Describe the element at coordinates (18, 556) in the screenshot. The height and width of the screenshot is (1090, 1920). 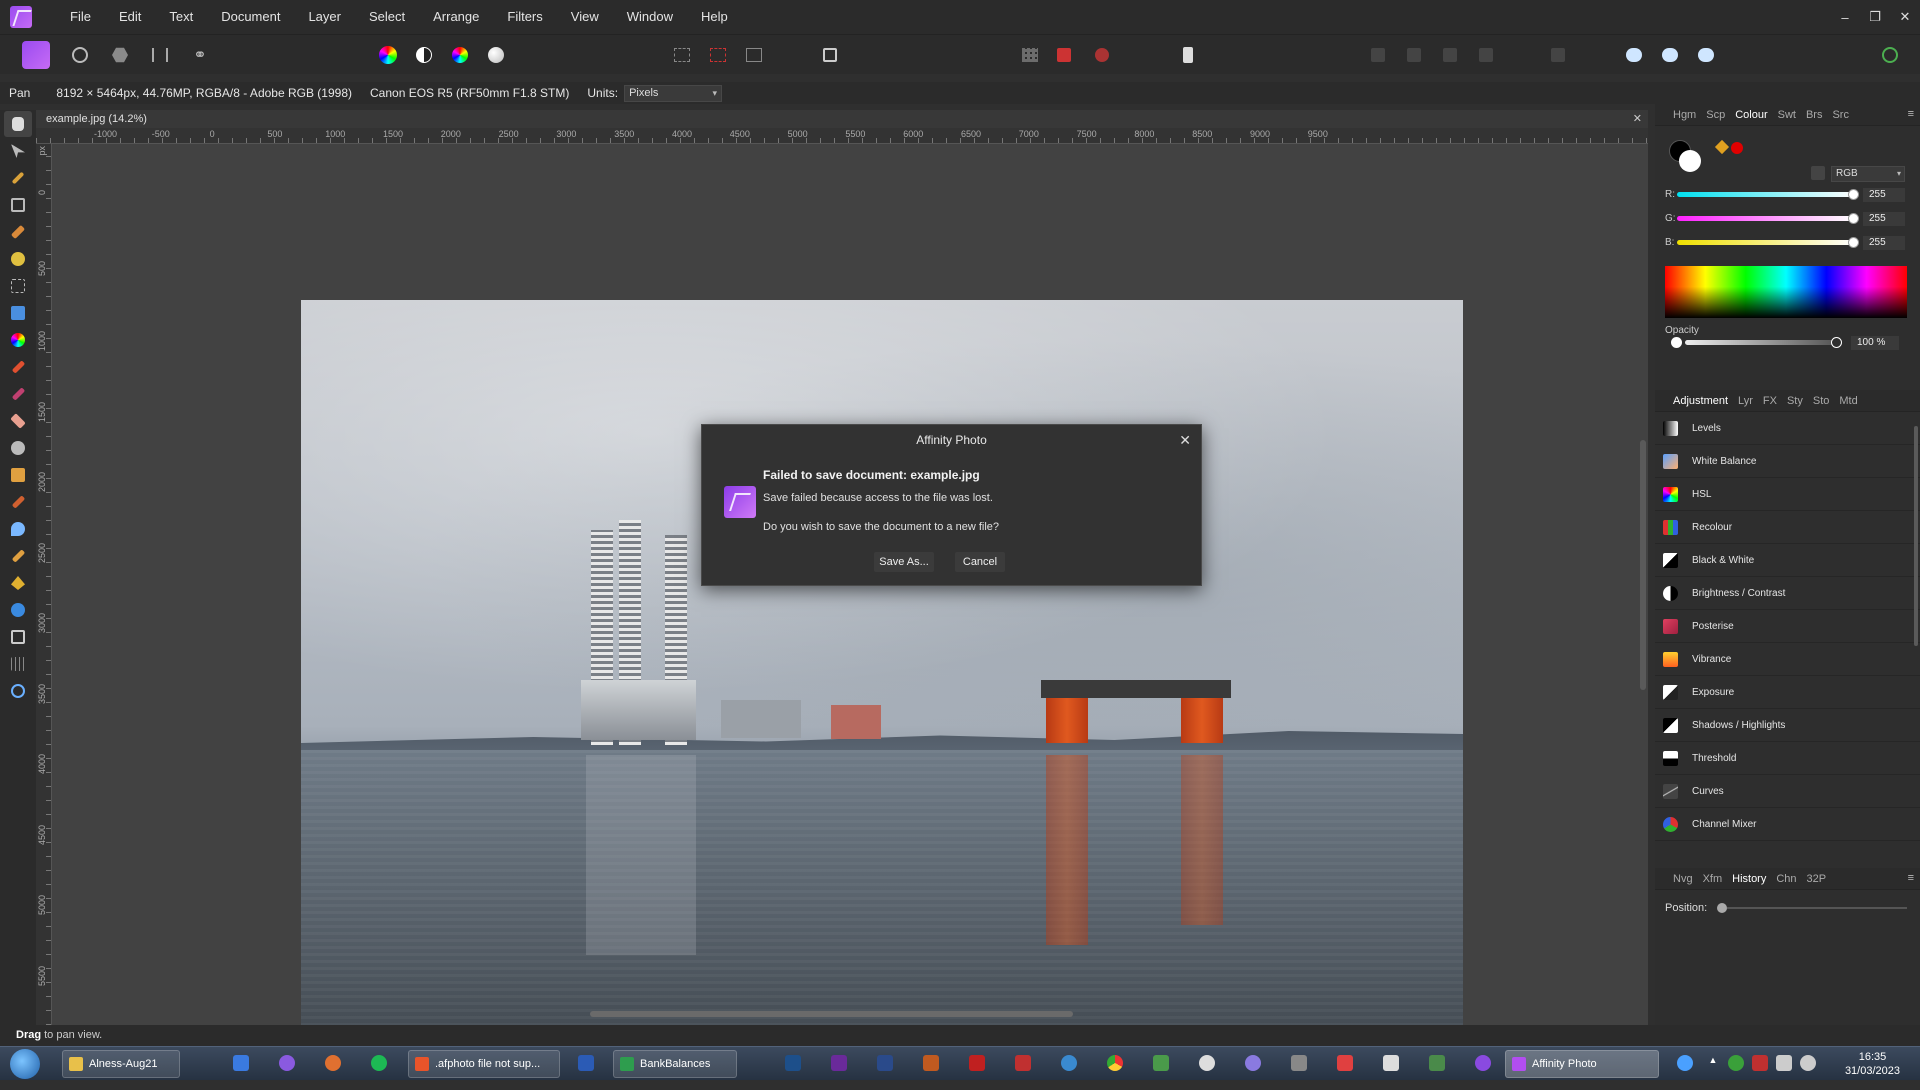
I see `smudge-tool-icon` at that location.